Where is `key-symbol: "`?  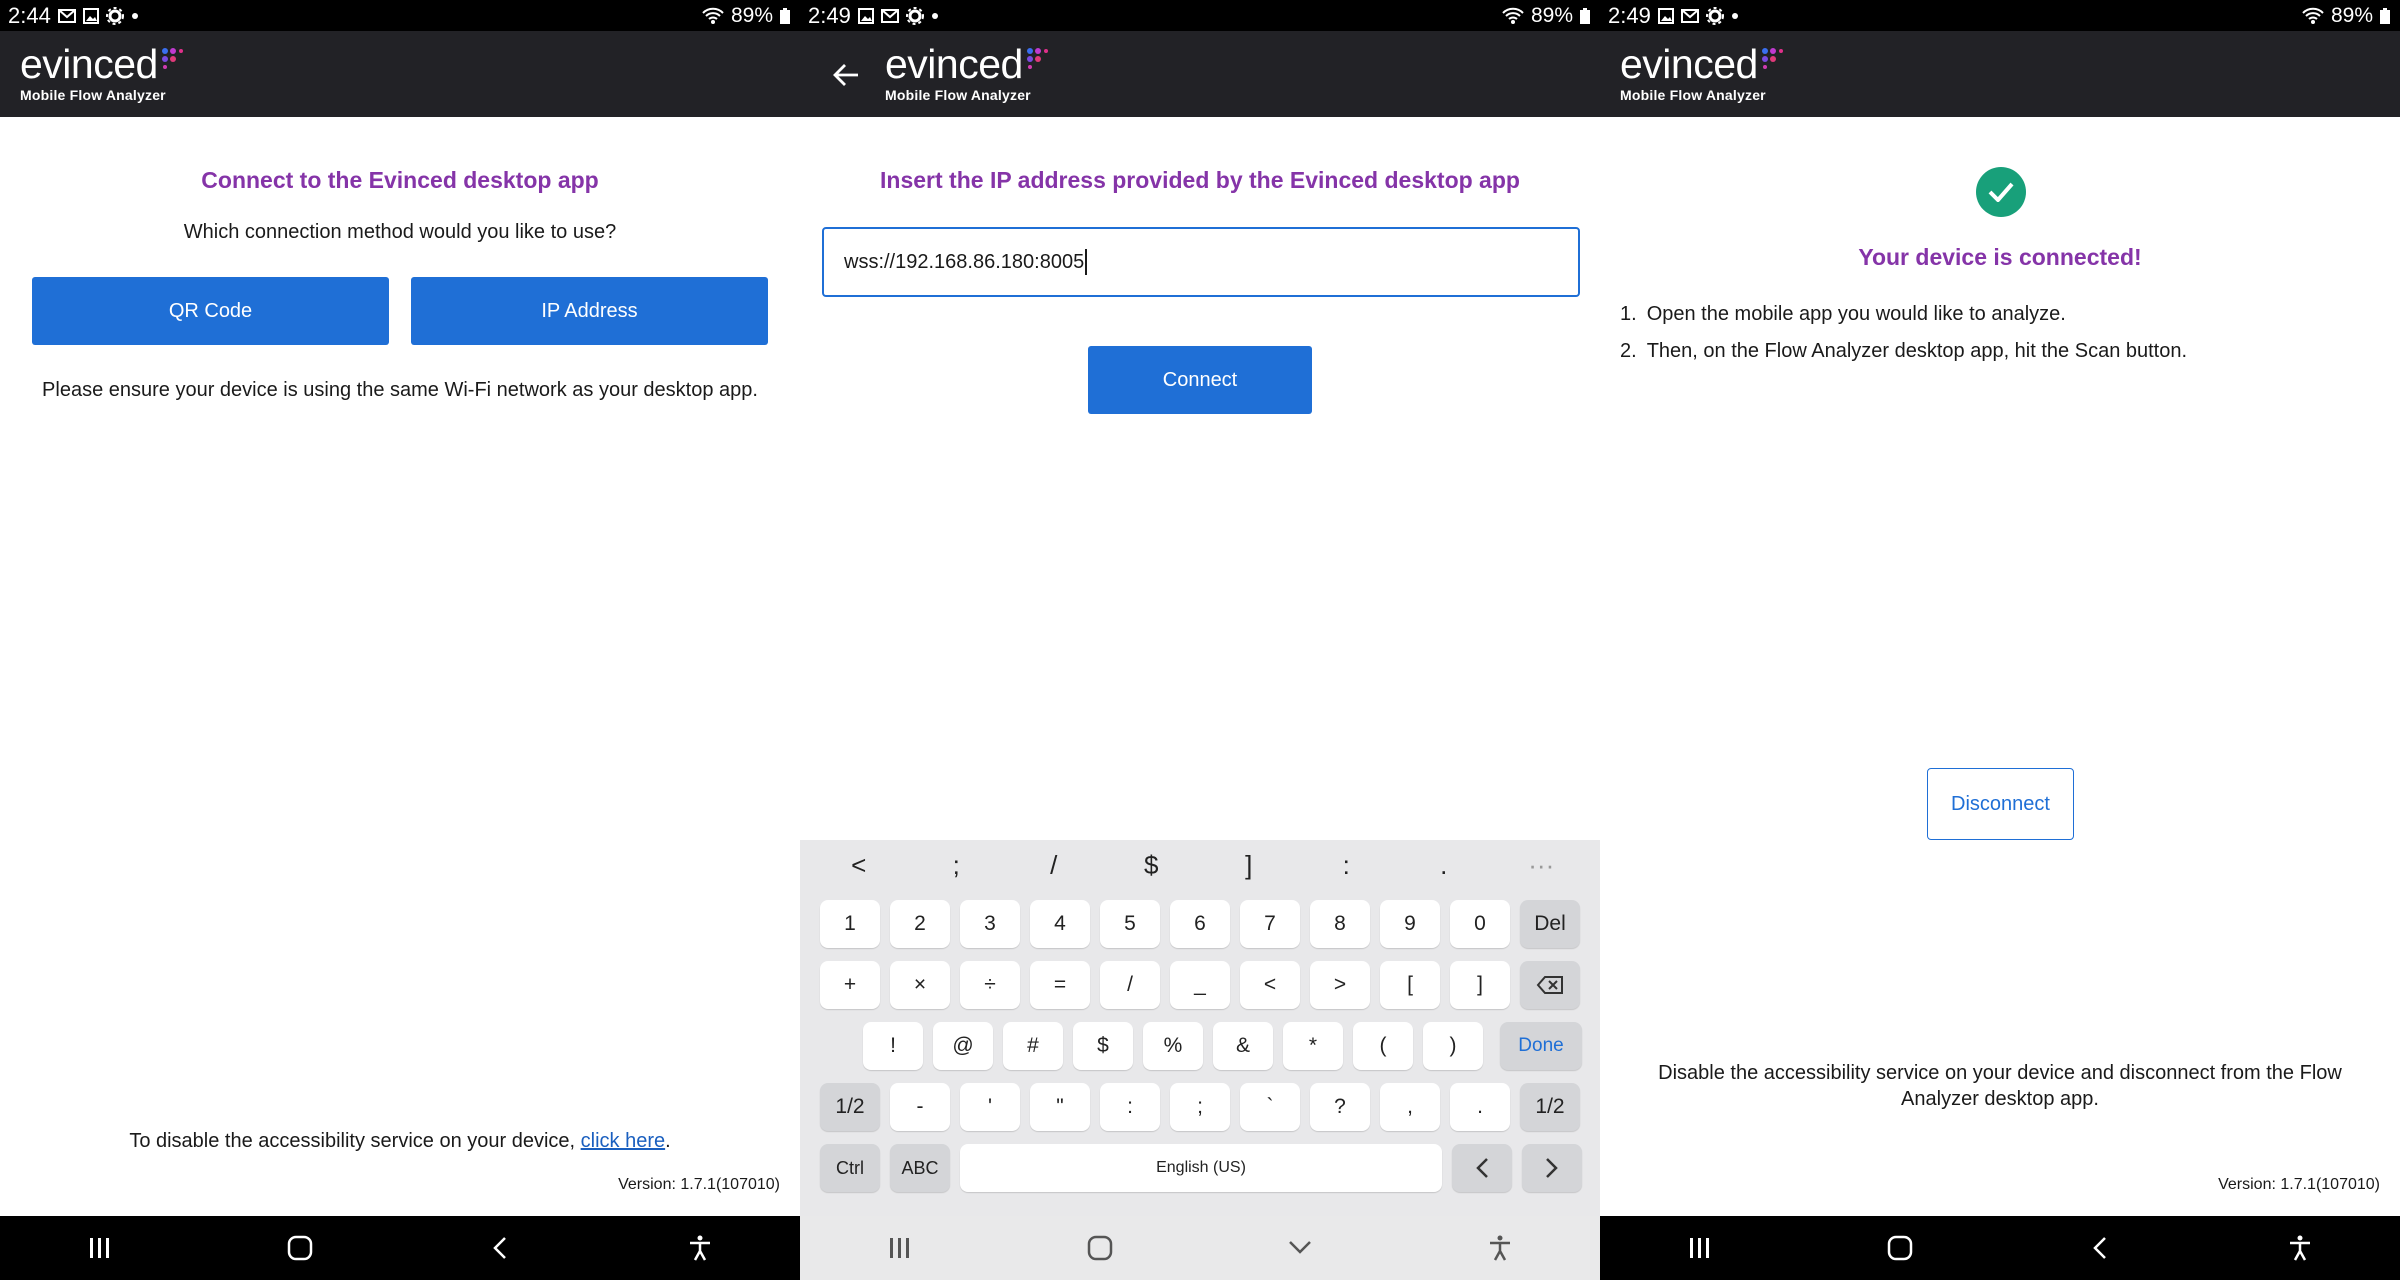 key-symbol: " is located at coordinates (1060, 1107).